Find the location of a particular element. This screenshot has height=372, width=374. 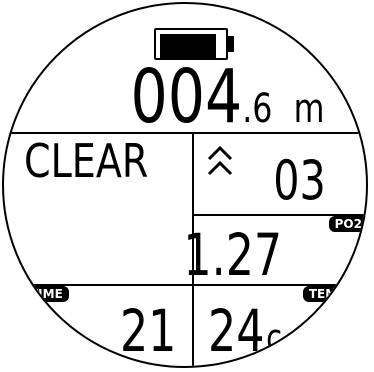

depth-integer: 004 is located at coordinates (186, 97).